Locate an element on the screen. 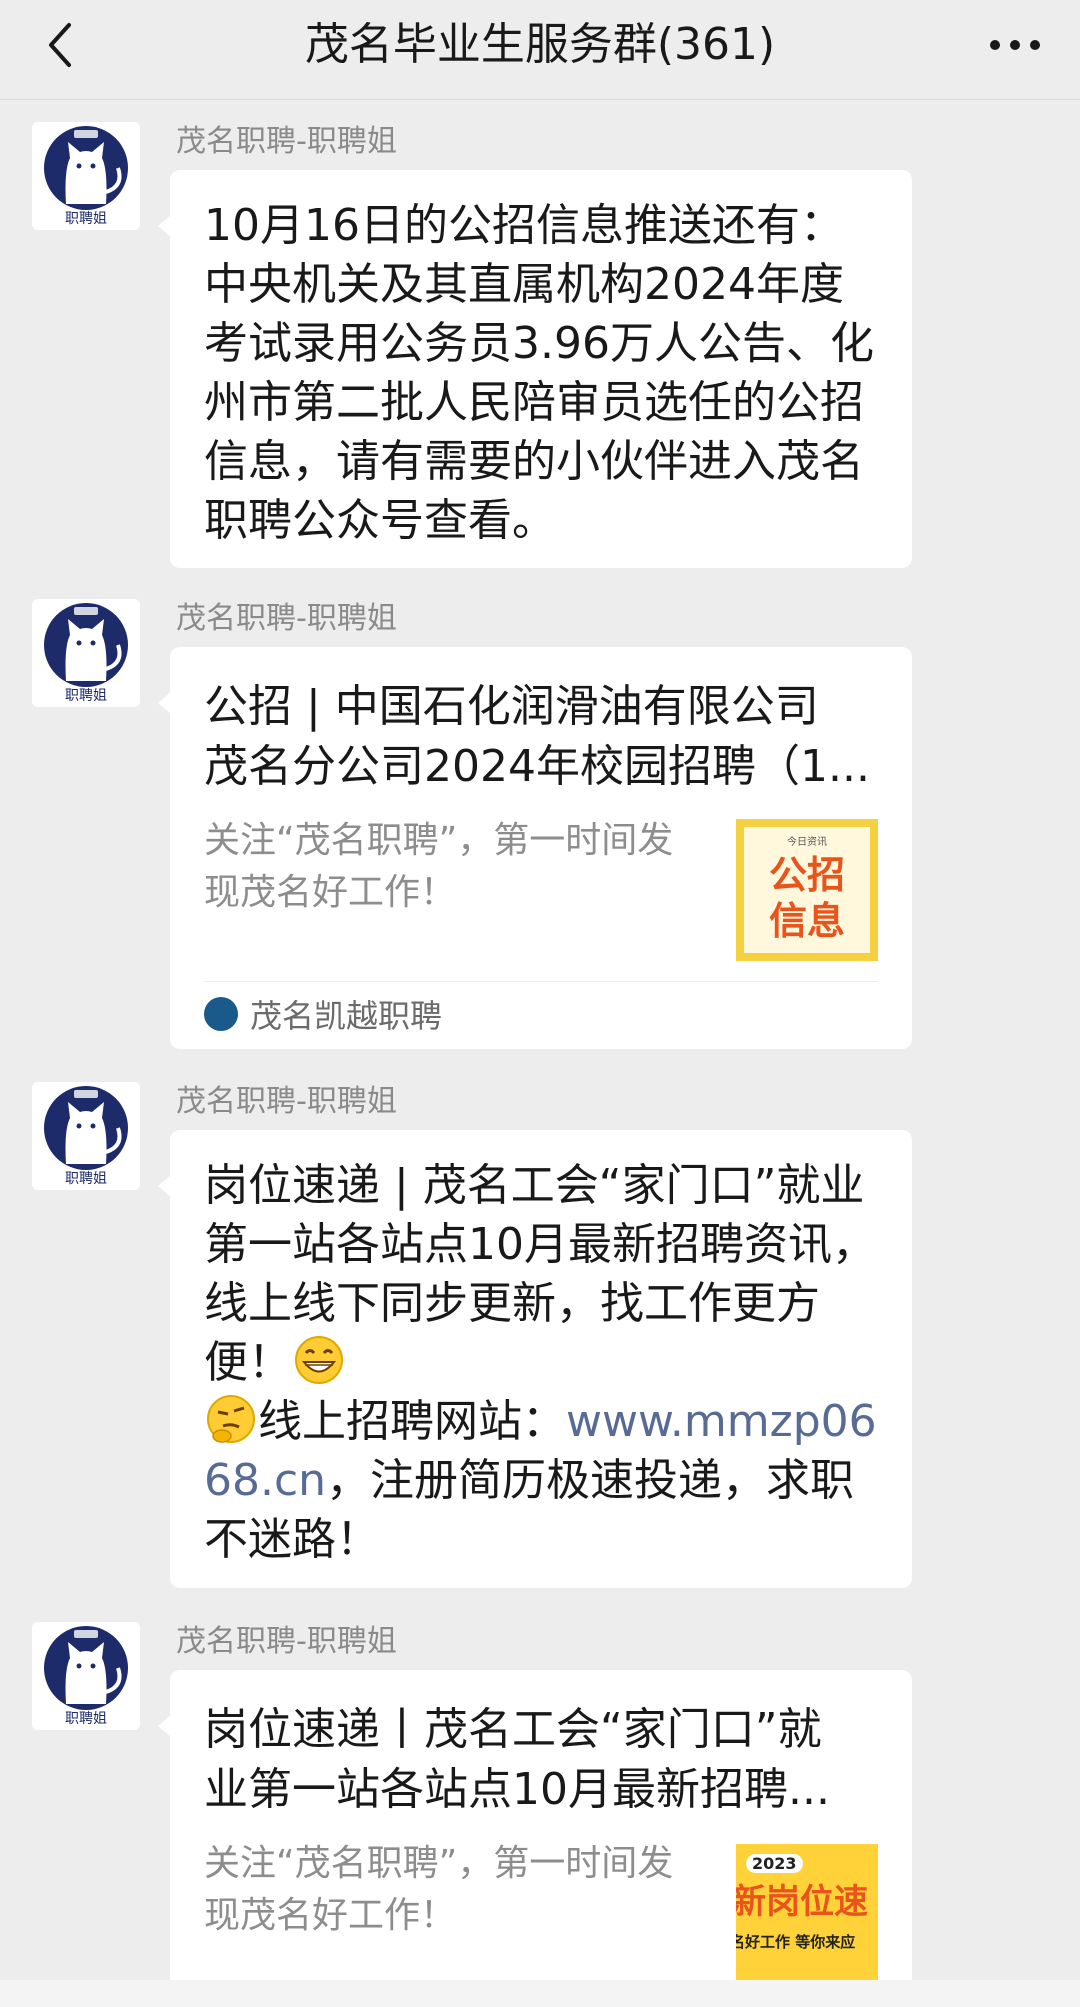  bottom-edge is located at coordinates (540, 1993).